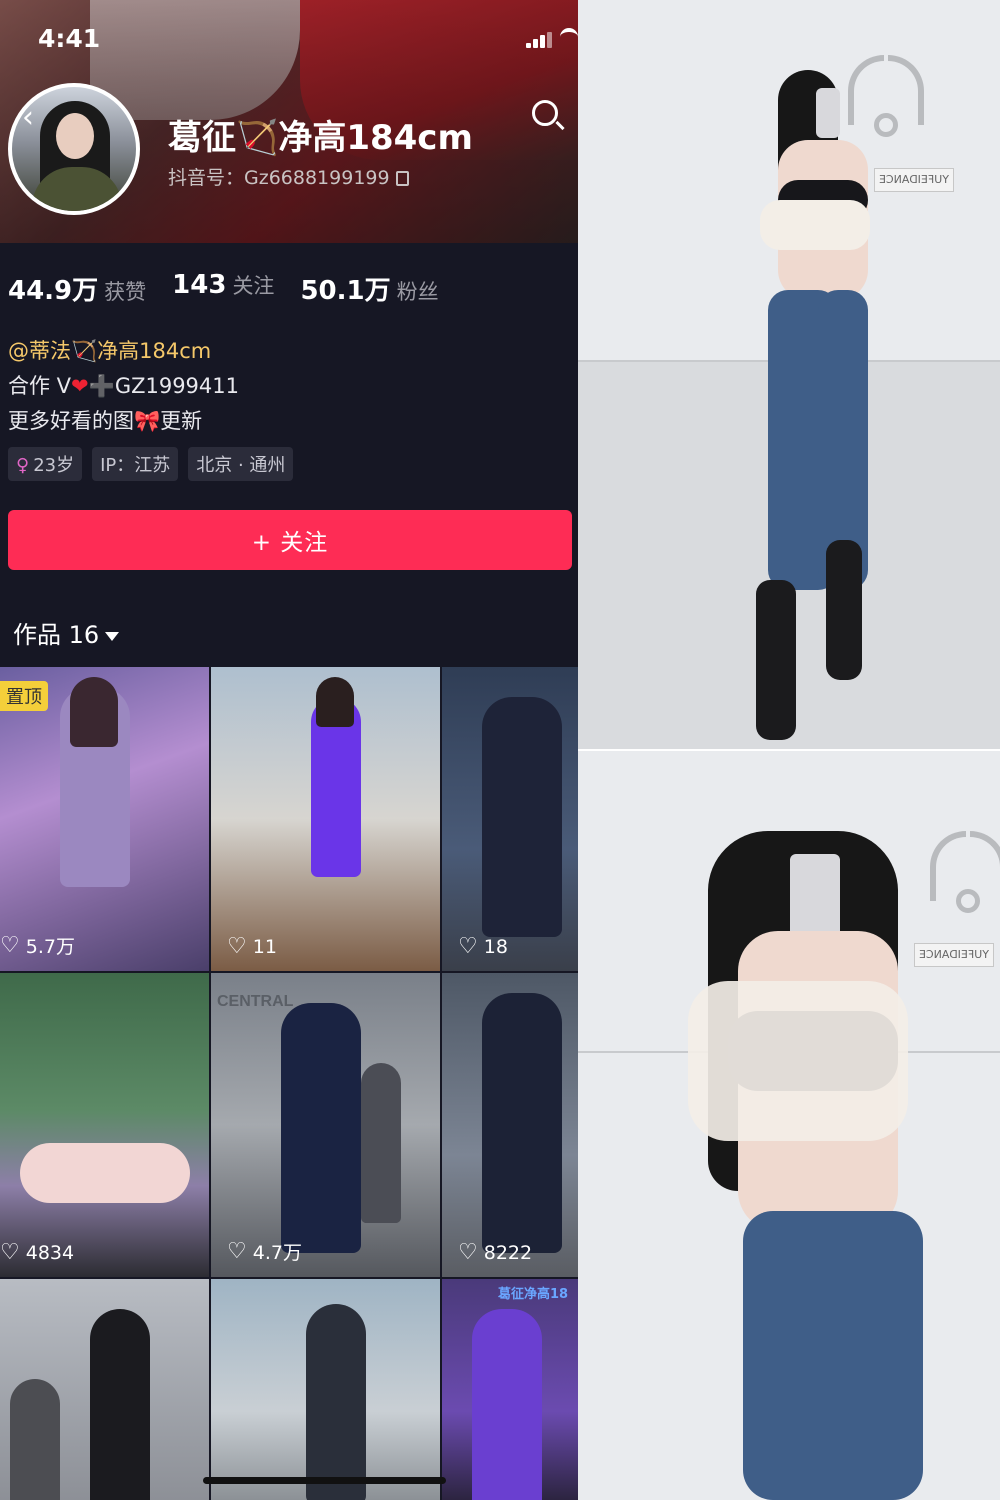  Describe the element at coordinates (483, 946) in the screenshot. I see `video-likes: ♡ 18` at that location.